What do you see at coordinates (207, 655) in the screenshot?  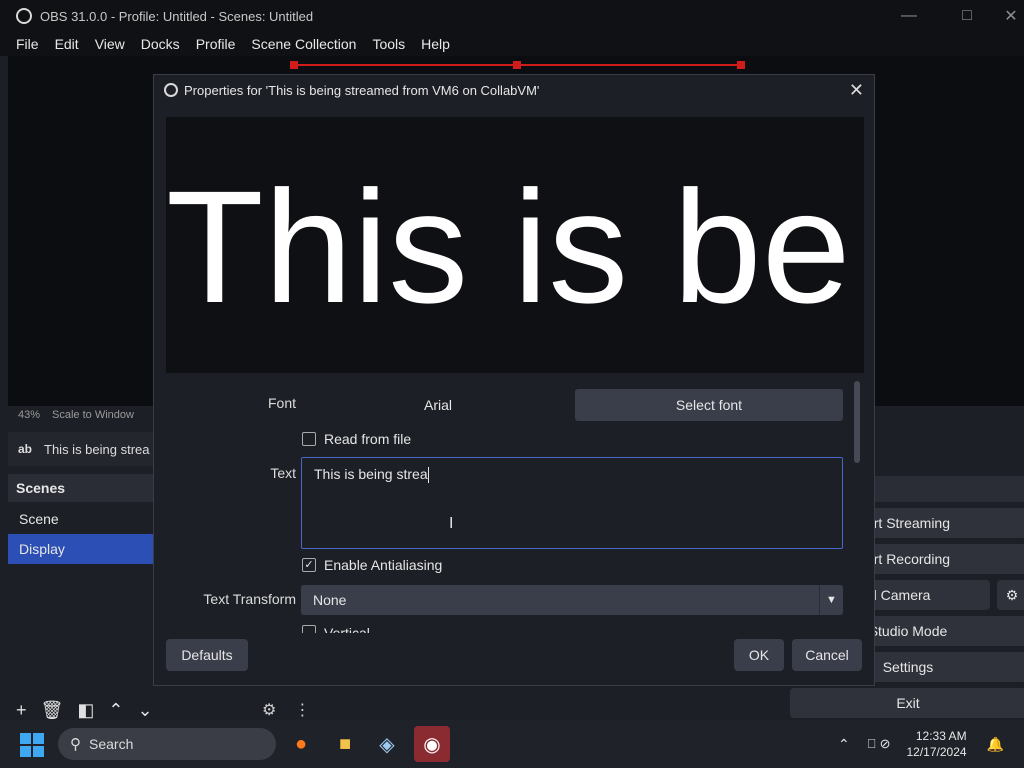 I see `defaults-button: Defaults` at bounding box center [207, 655].